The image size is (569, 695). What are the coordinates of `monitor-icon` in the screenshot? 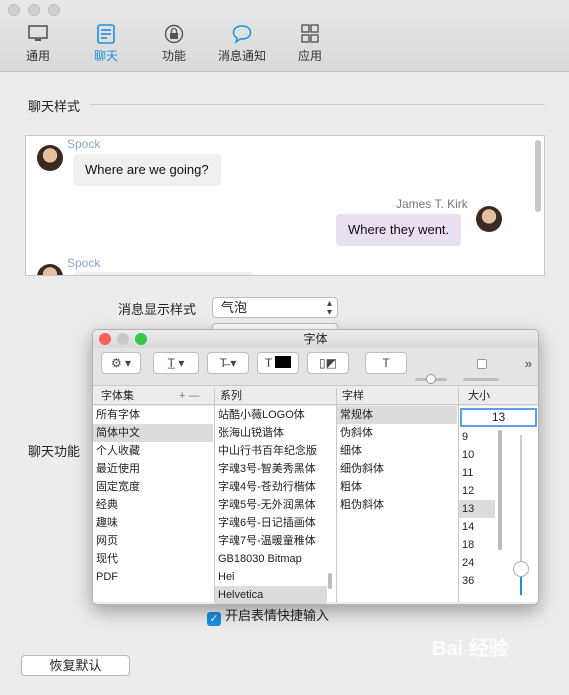 It's located at (38, 33).